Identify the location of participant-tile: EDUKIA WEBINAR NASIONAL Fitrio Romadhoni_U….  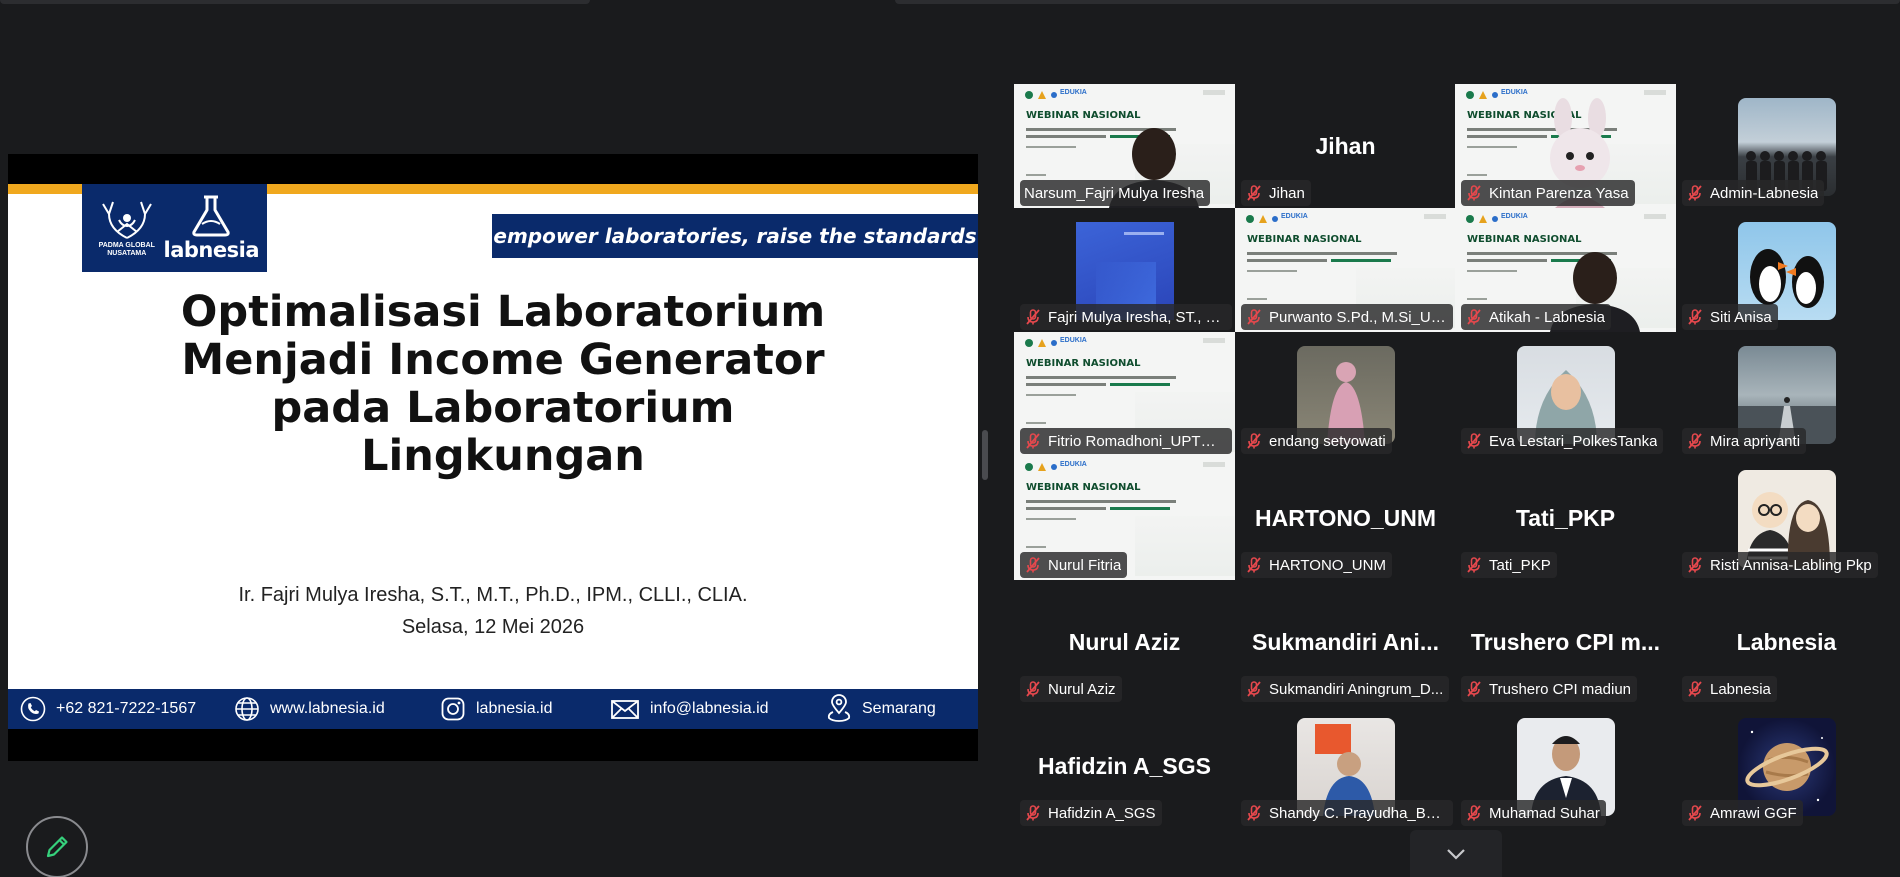
(1124, 394).